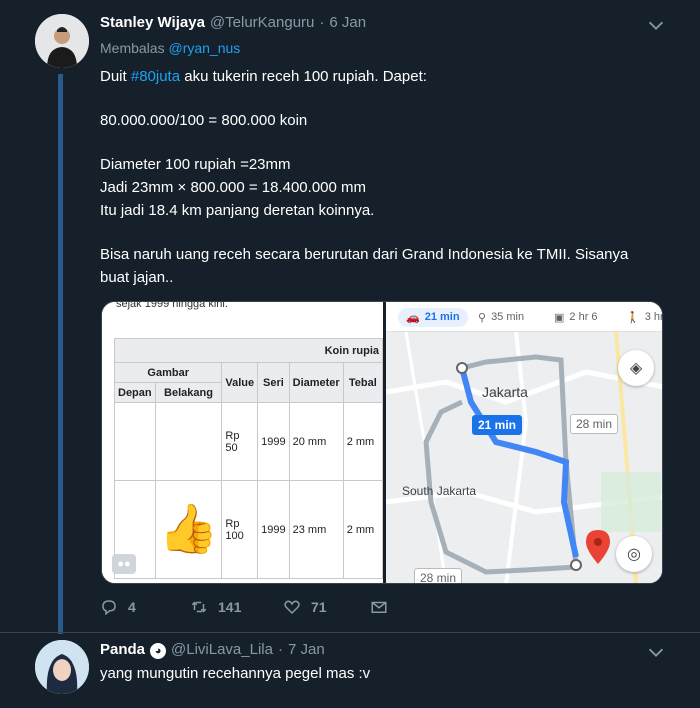 The width and height of the screenshot is (700, 708). I want to click on my-location-icon: ◎, so click(634, 554).